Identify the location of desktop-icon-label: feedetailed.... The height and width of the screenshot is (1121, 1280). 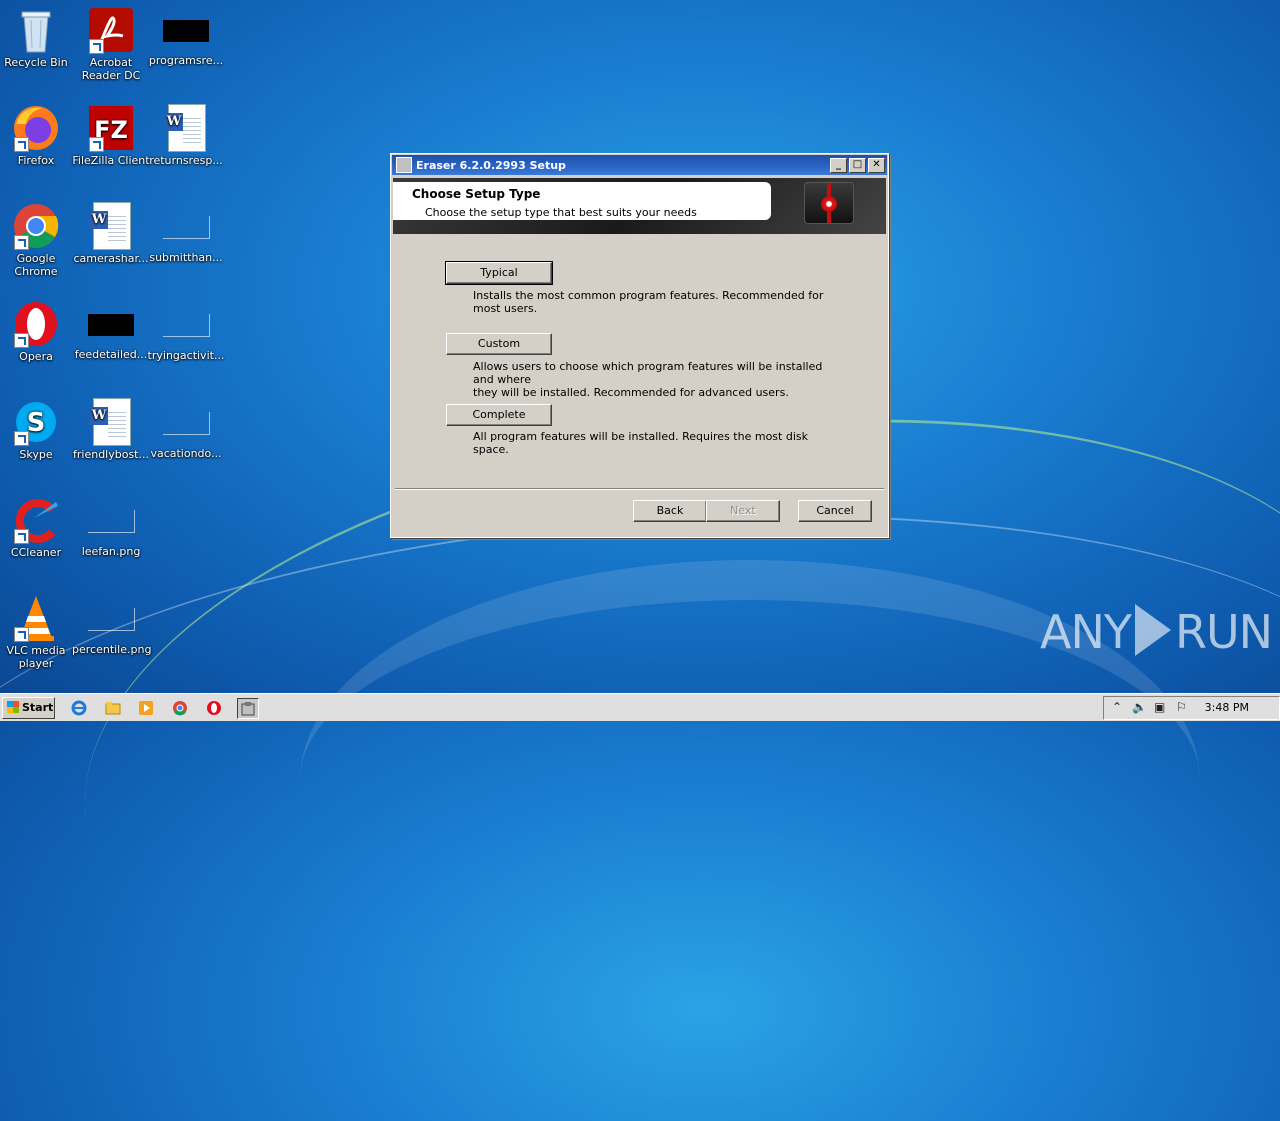
(111, 354).